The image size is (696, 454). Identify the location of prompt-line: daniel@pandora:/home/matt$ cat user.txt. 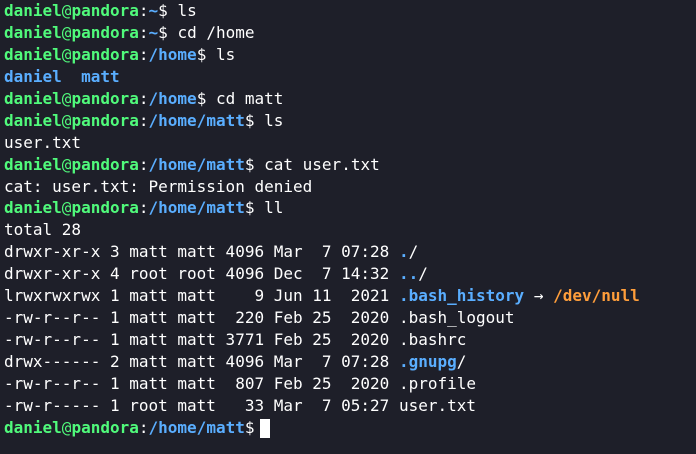
(348, 165).